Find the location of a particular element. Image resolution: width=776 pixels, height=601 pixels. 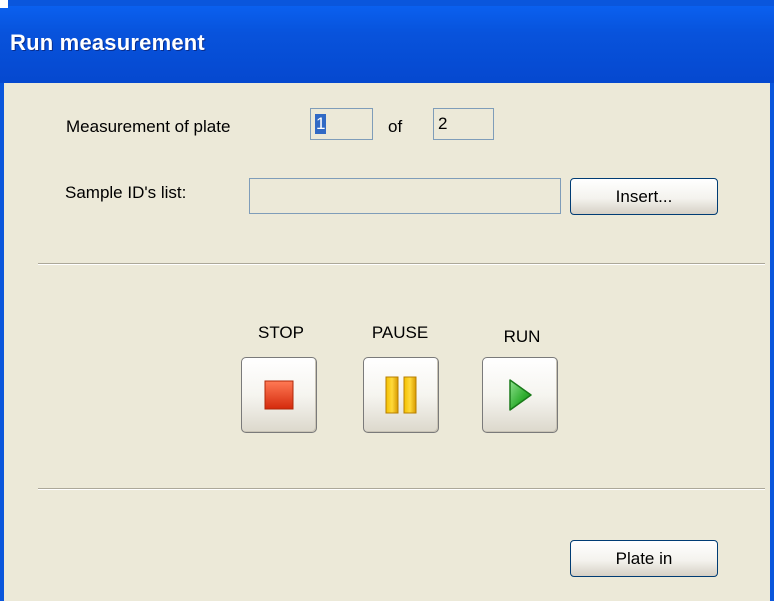

run-button is located at coordinates (520, 395).